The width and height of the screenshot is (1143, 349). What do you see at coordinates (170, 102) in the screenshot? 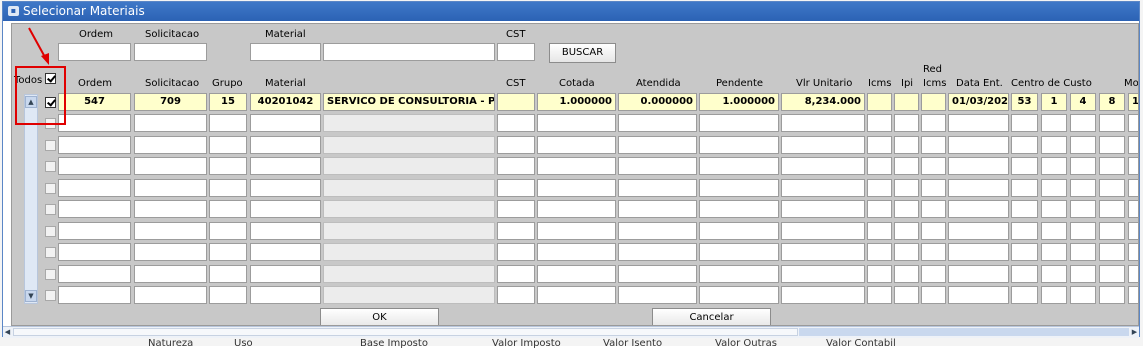
I see `cell-solicitacao: 709` at bounding box center [170, 102].